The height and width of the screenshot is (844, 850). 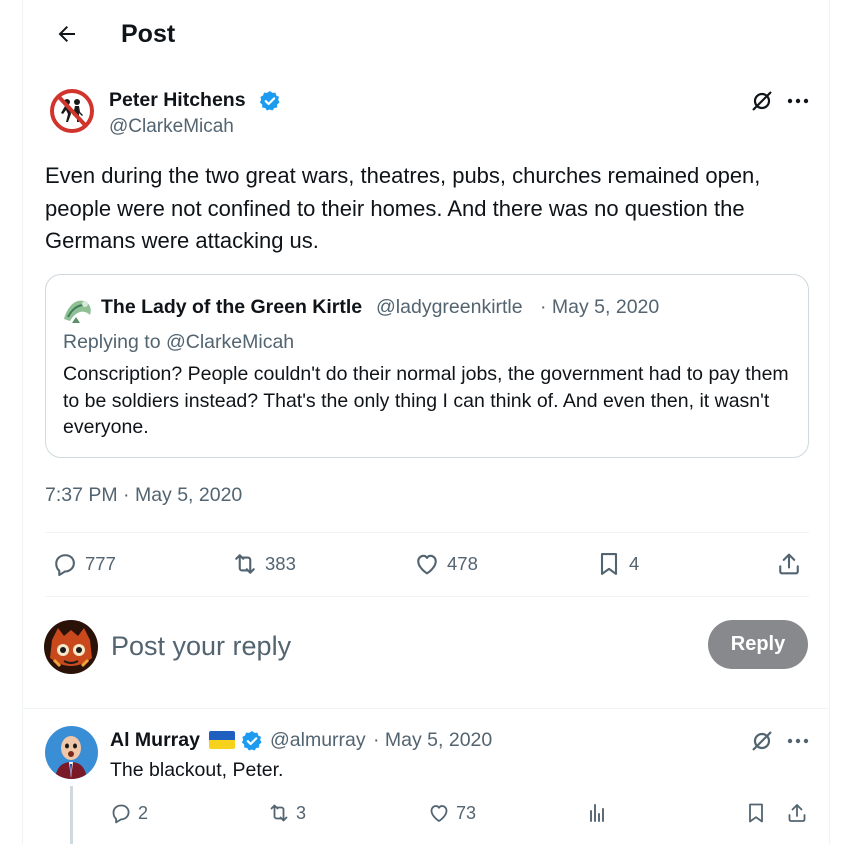 What do you see at coordinates (599, 307) in the screenshot?
I see `quoted-post-date: · May 5, 2020` at bounding box center [599, 307].